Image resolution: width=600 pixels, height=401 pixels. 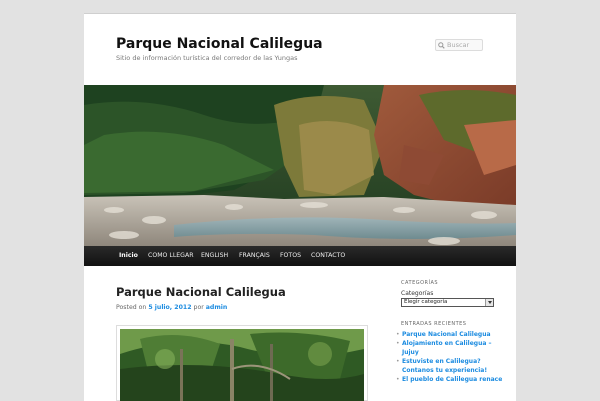 I want to click on nav-item-inicio: Inicio, so click(x=128, y=256).